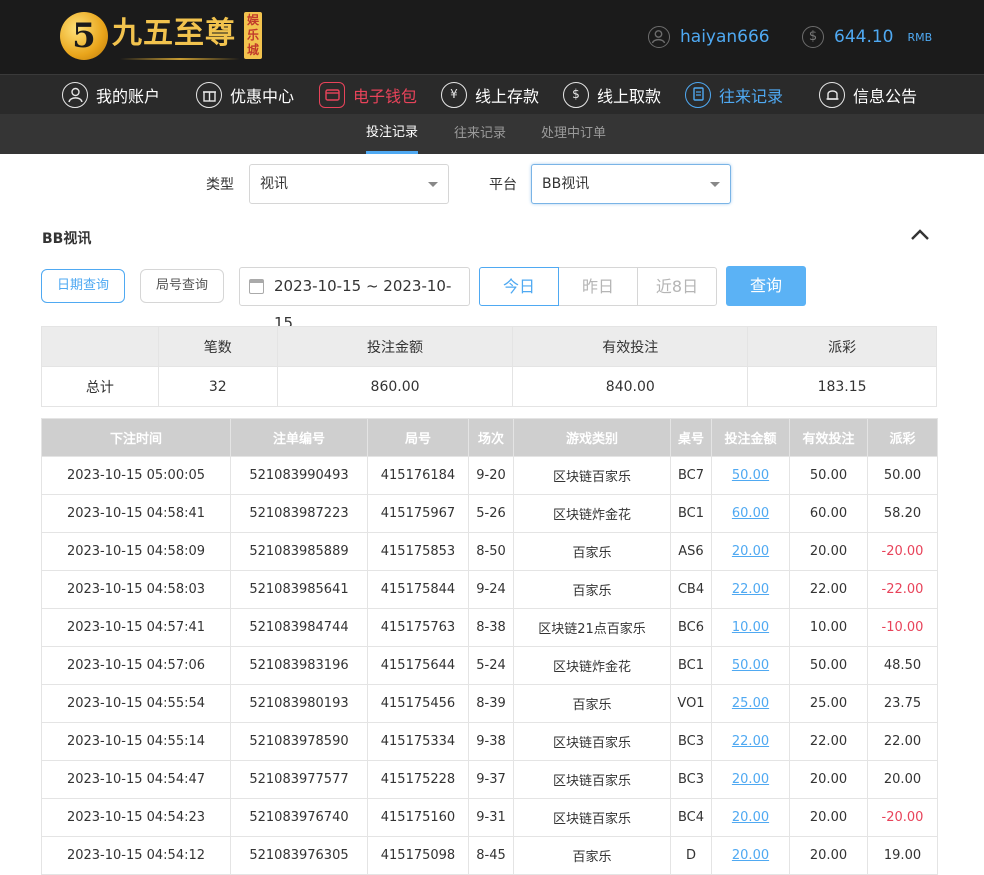 This screenshot has width=984, height=875. Describe the element at coordinates (885, 96) in the screenshot. I see `nav-label: 信息公告` at that location.